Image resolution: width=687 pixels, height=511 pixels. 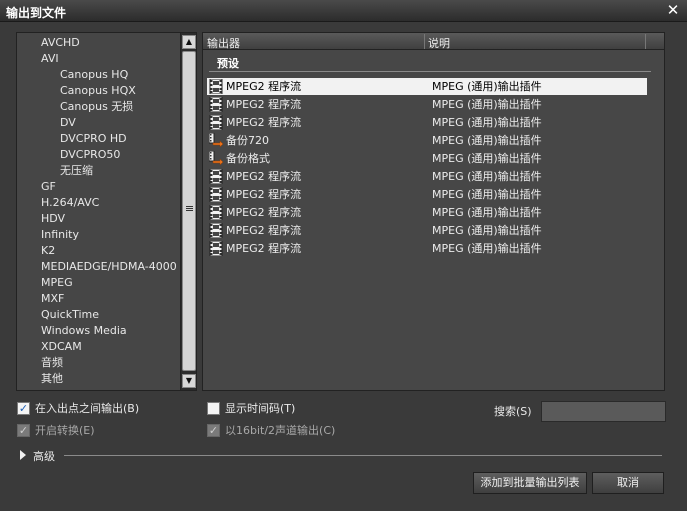 What do you see at coordinates (70, 203) in the screenshot?
I see `tree-item: H.264/AVC` at bounding box center [70, 203].